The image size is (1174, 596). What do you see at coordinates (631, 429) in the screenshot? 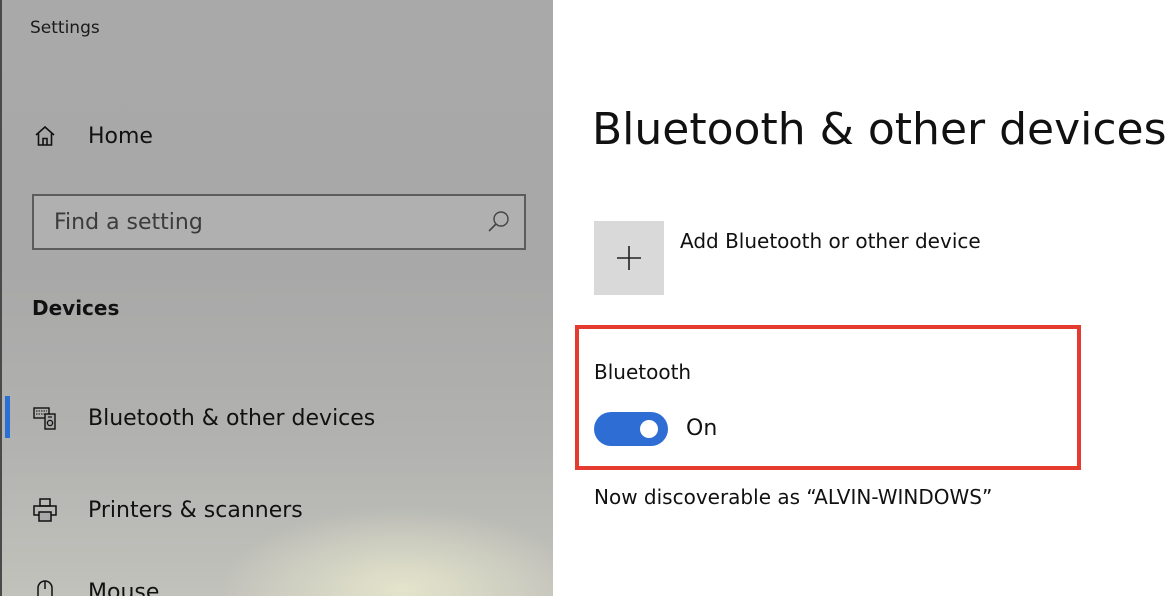
I see `bluetooth-toggle` at bounding box center [631, 429].